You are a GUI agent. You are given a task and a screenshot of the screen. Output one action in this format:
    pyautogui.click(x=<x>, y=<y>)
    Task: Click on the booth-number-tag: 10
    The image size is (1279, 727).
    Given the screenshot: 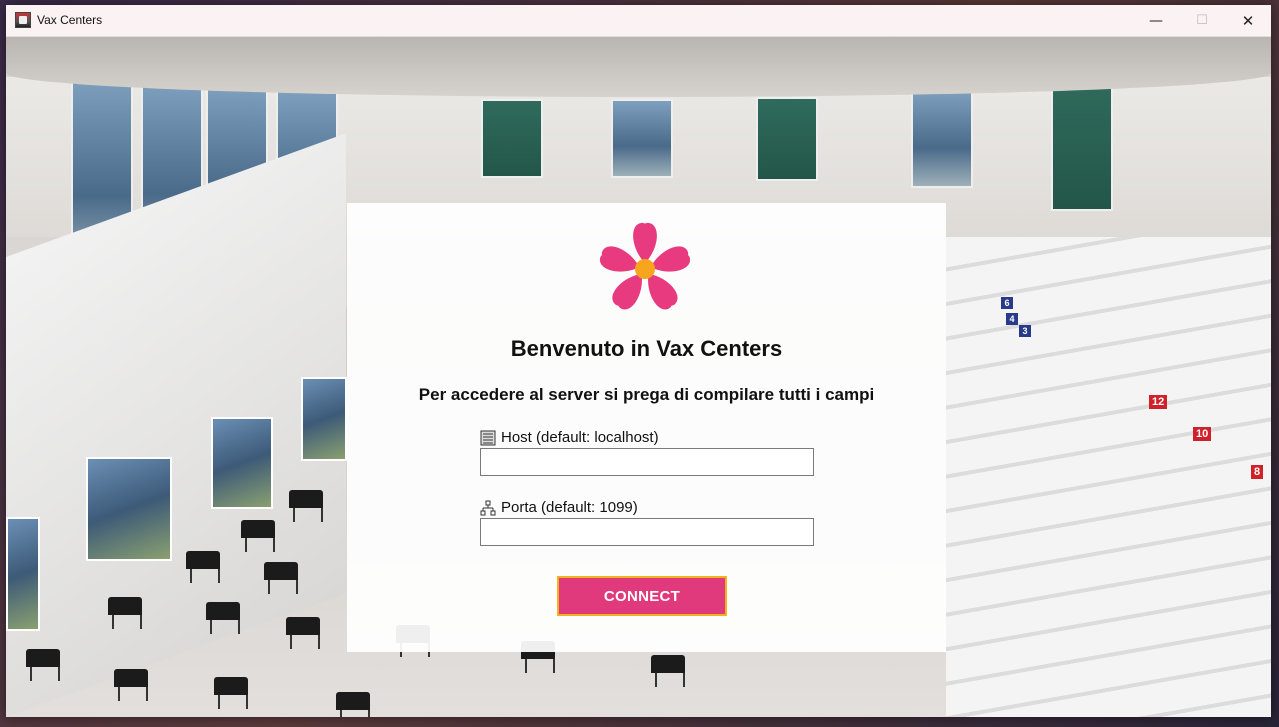 What is the action you would take?
    pyautogui.click(x=1202, y=434)
    